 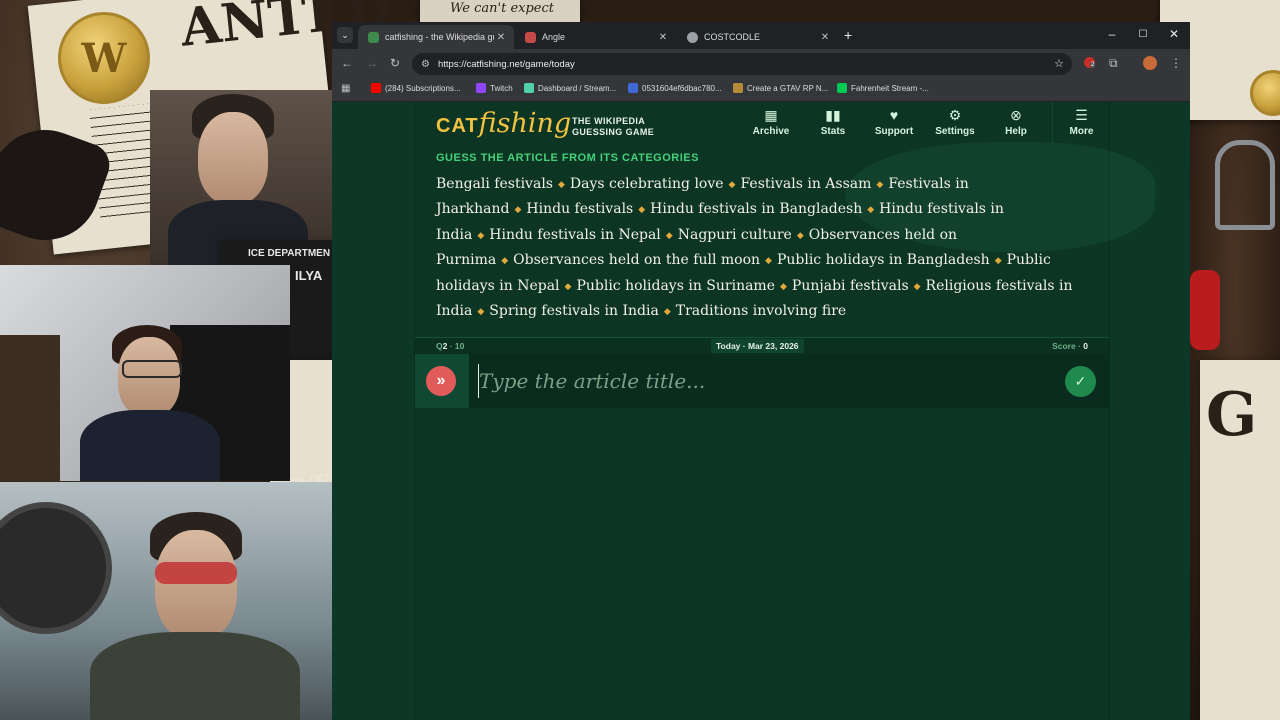 I want to click on apps-grid-icon: ▦, so click(x=345, y=88).